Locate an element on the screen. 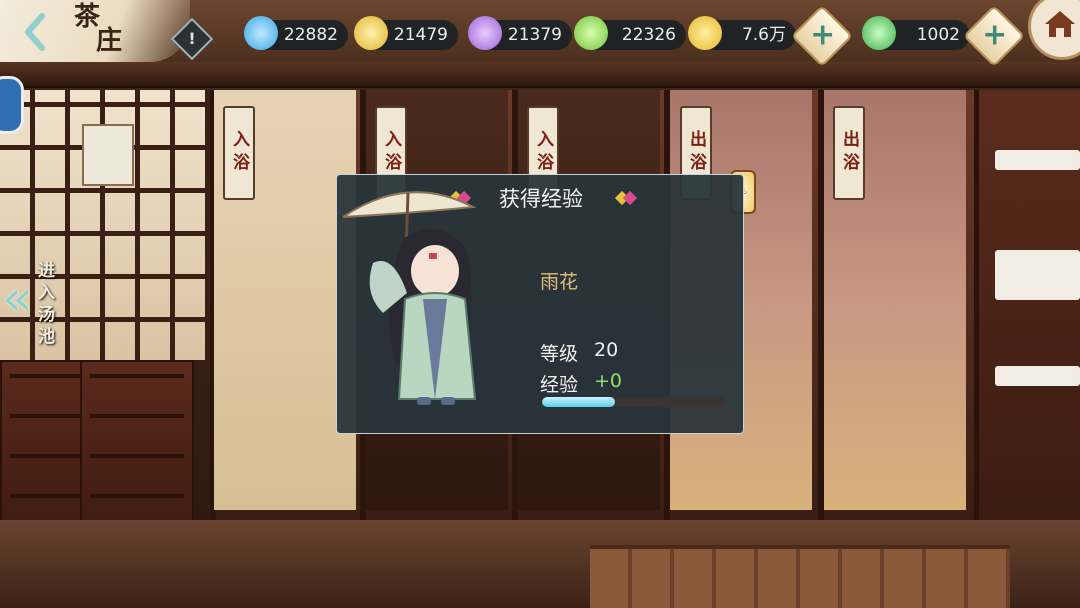 This screenshot has height=608, width=1080. green-gem-icon is located at coordinates (591, 33).